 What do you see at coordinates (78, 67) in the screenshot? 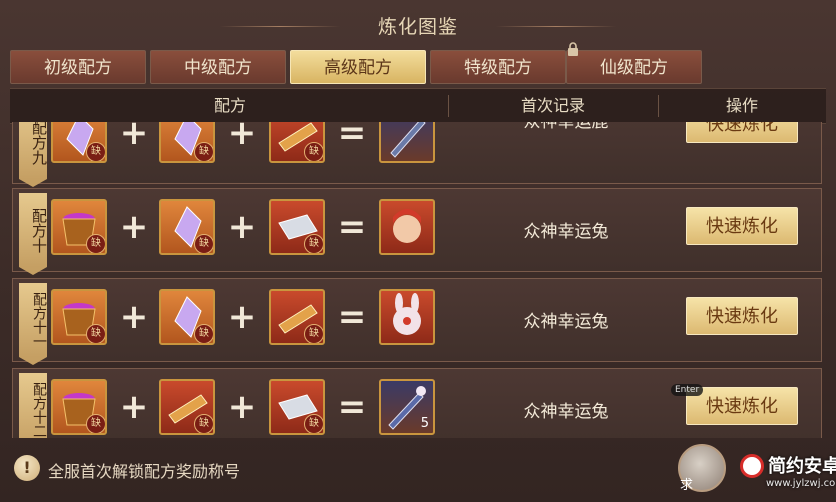
I see `tab-basic-recipe: 初级配方` at bounding box center [78, 67].